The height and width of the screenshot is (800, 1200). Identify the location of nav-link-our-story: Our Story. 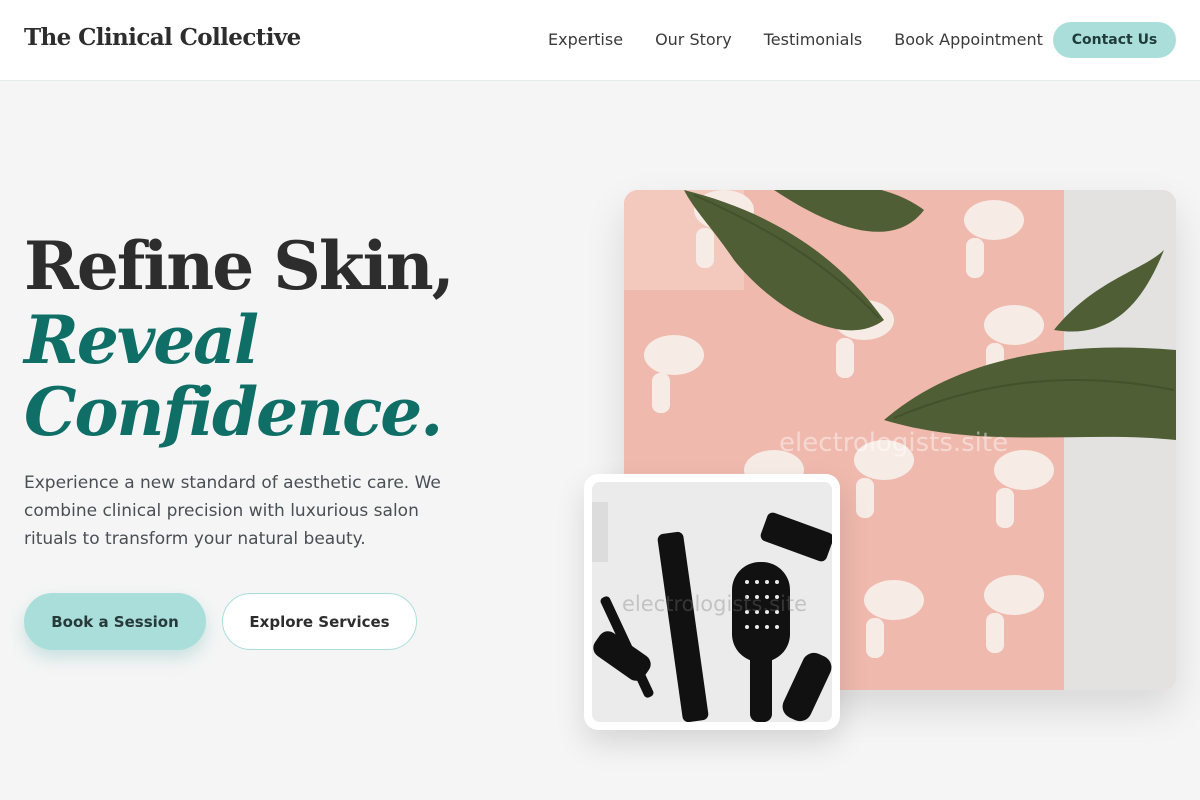
(693, 39).